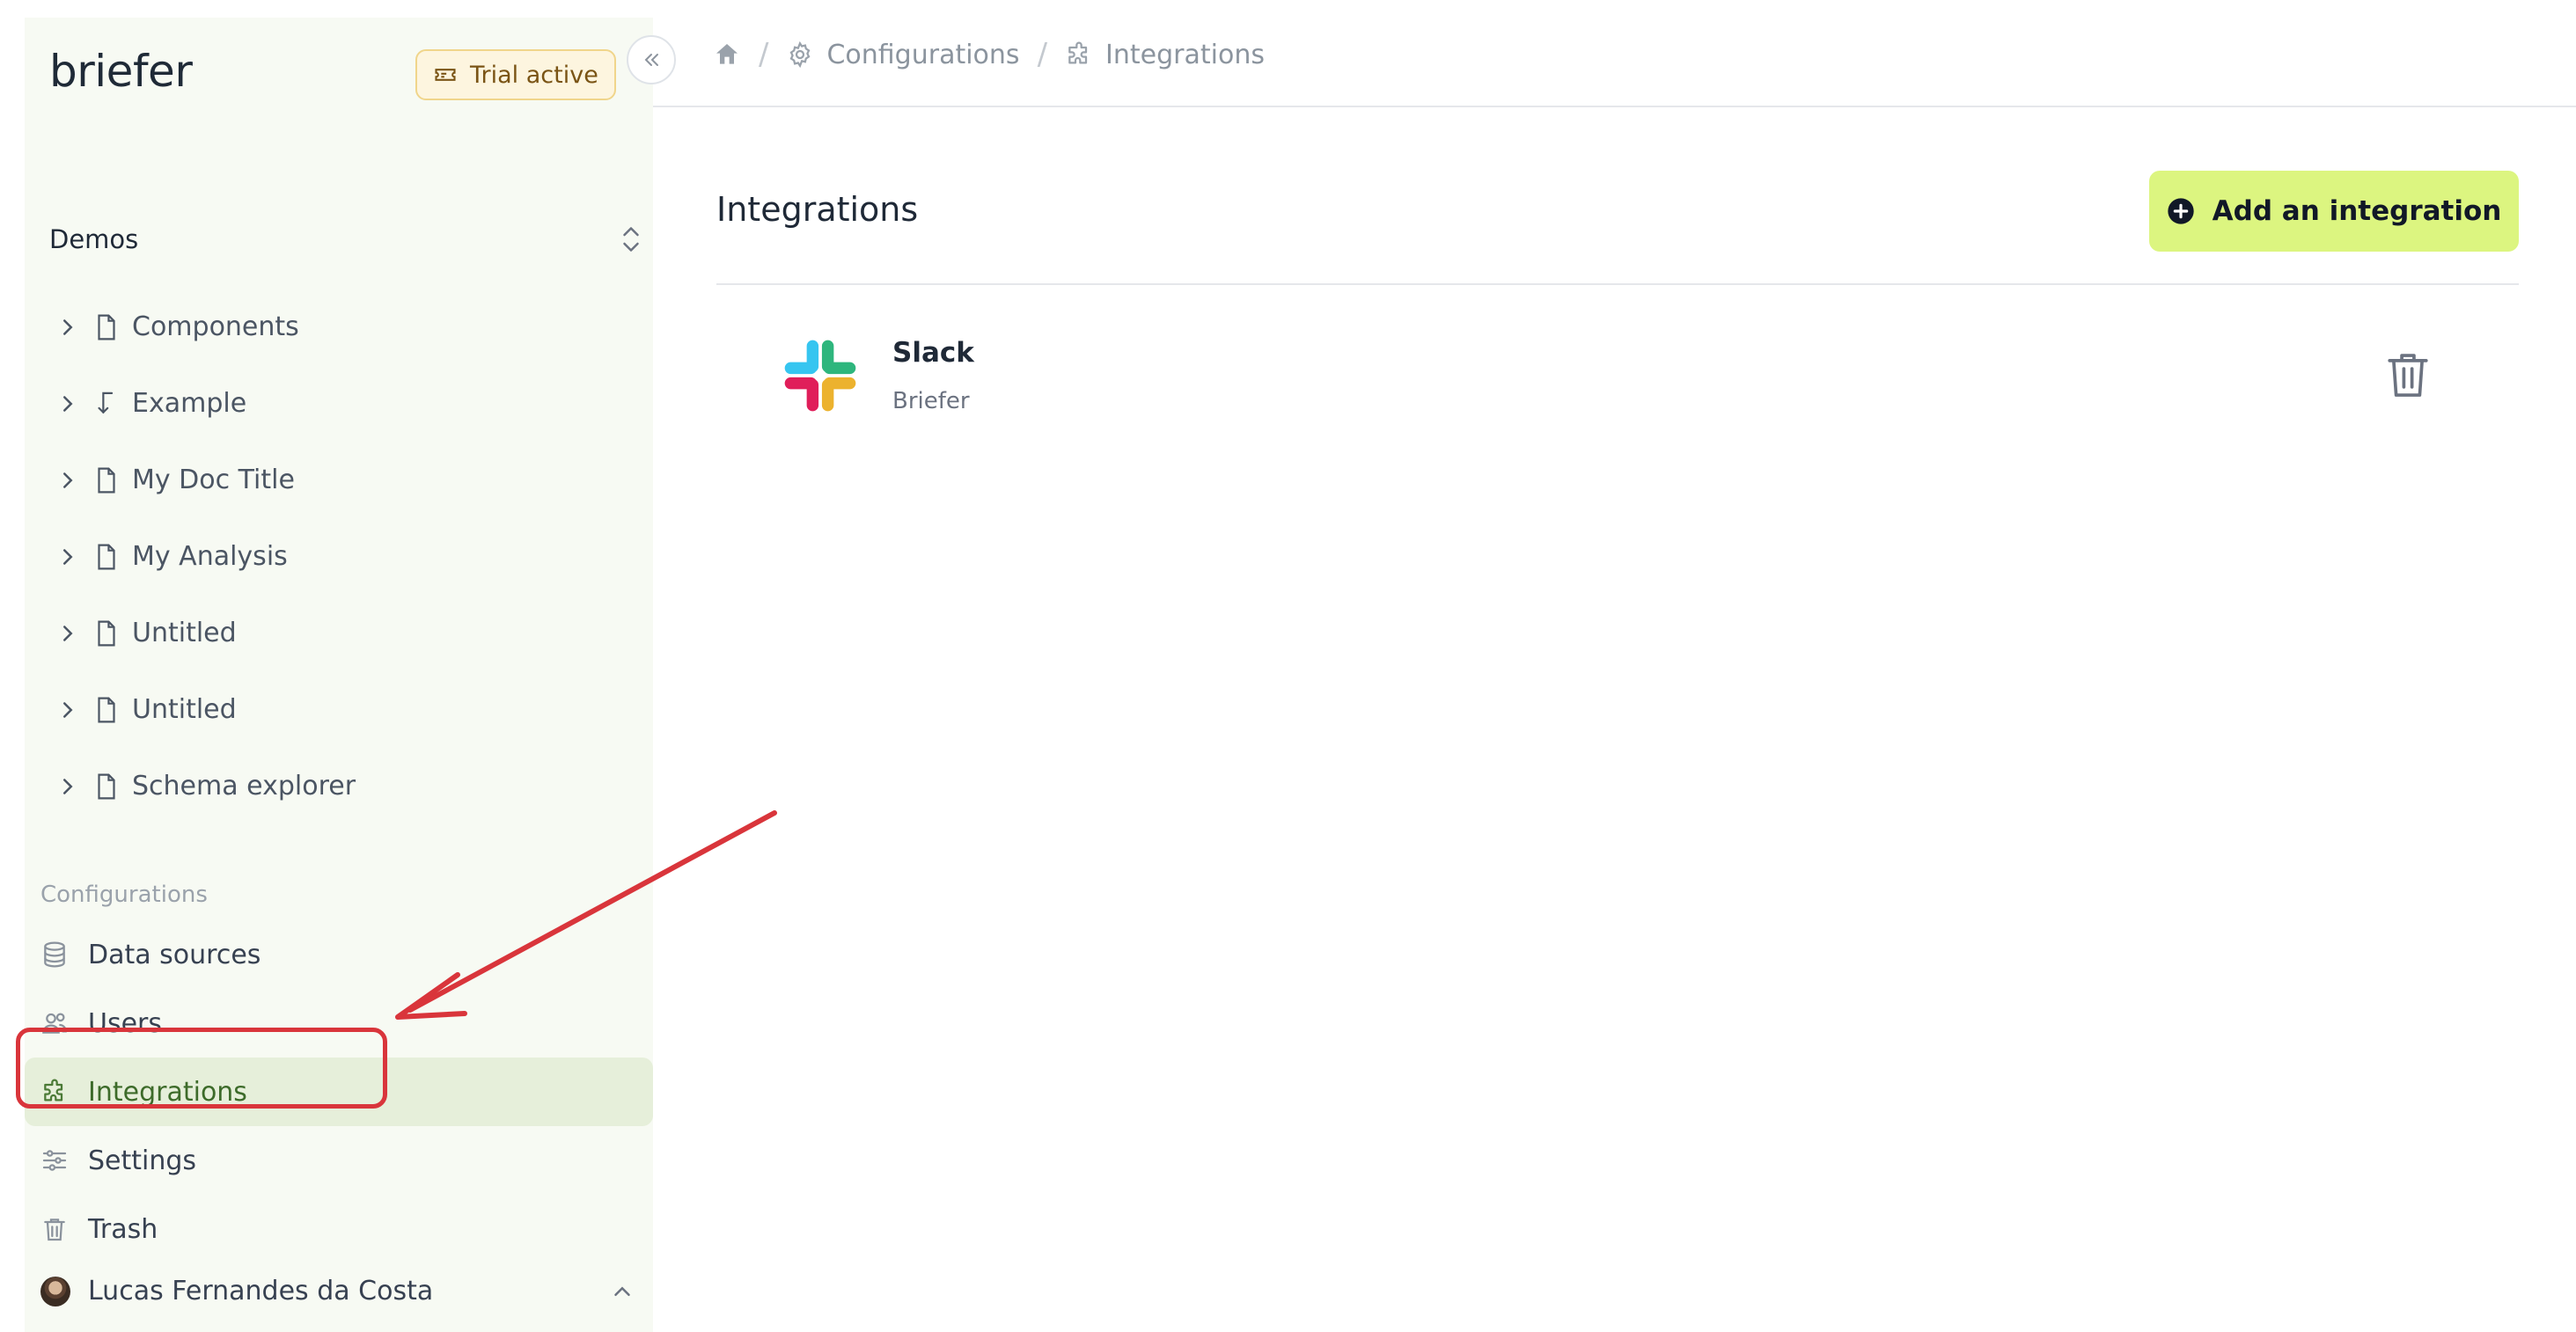 This screenshot has height=1332, width=2576. Describe the element at coordinates (339, 404) in the screenshot. I see `document-item: Example` at that location.